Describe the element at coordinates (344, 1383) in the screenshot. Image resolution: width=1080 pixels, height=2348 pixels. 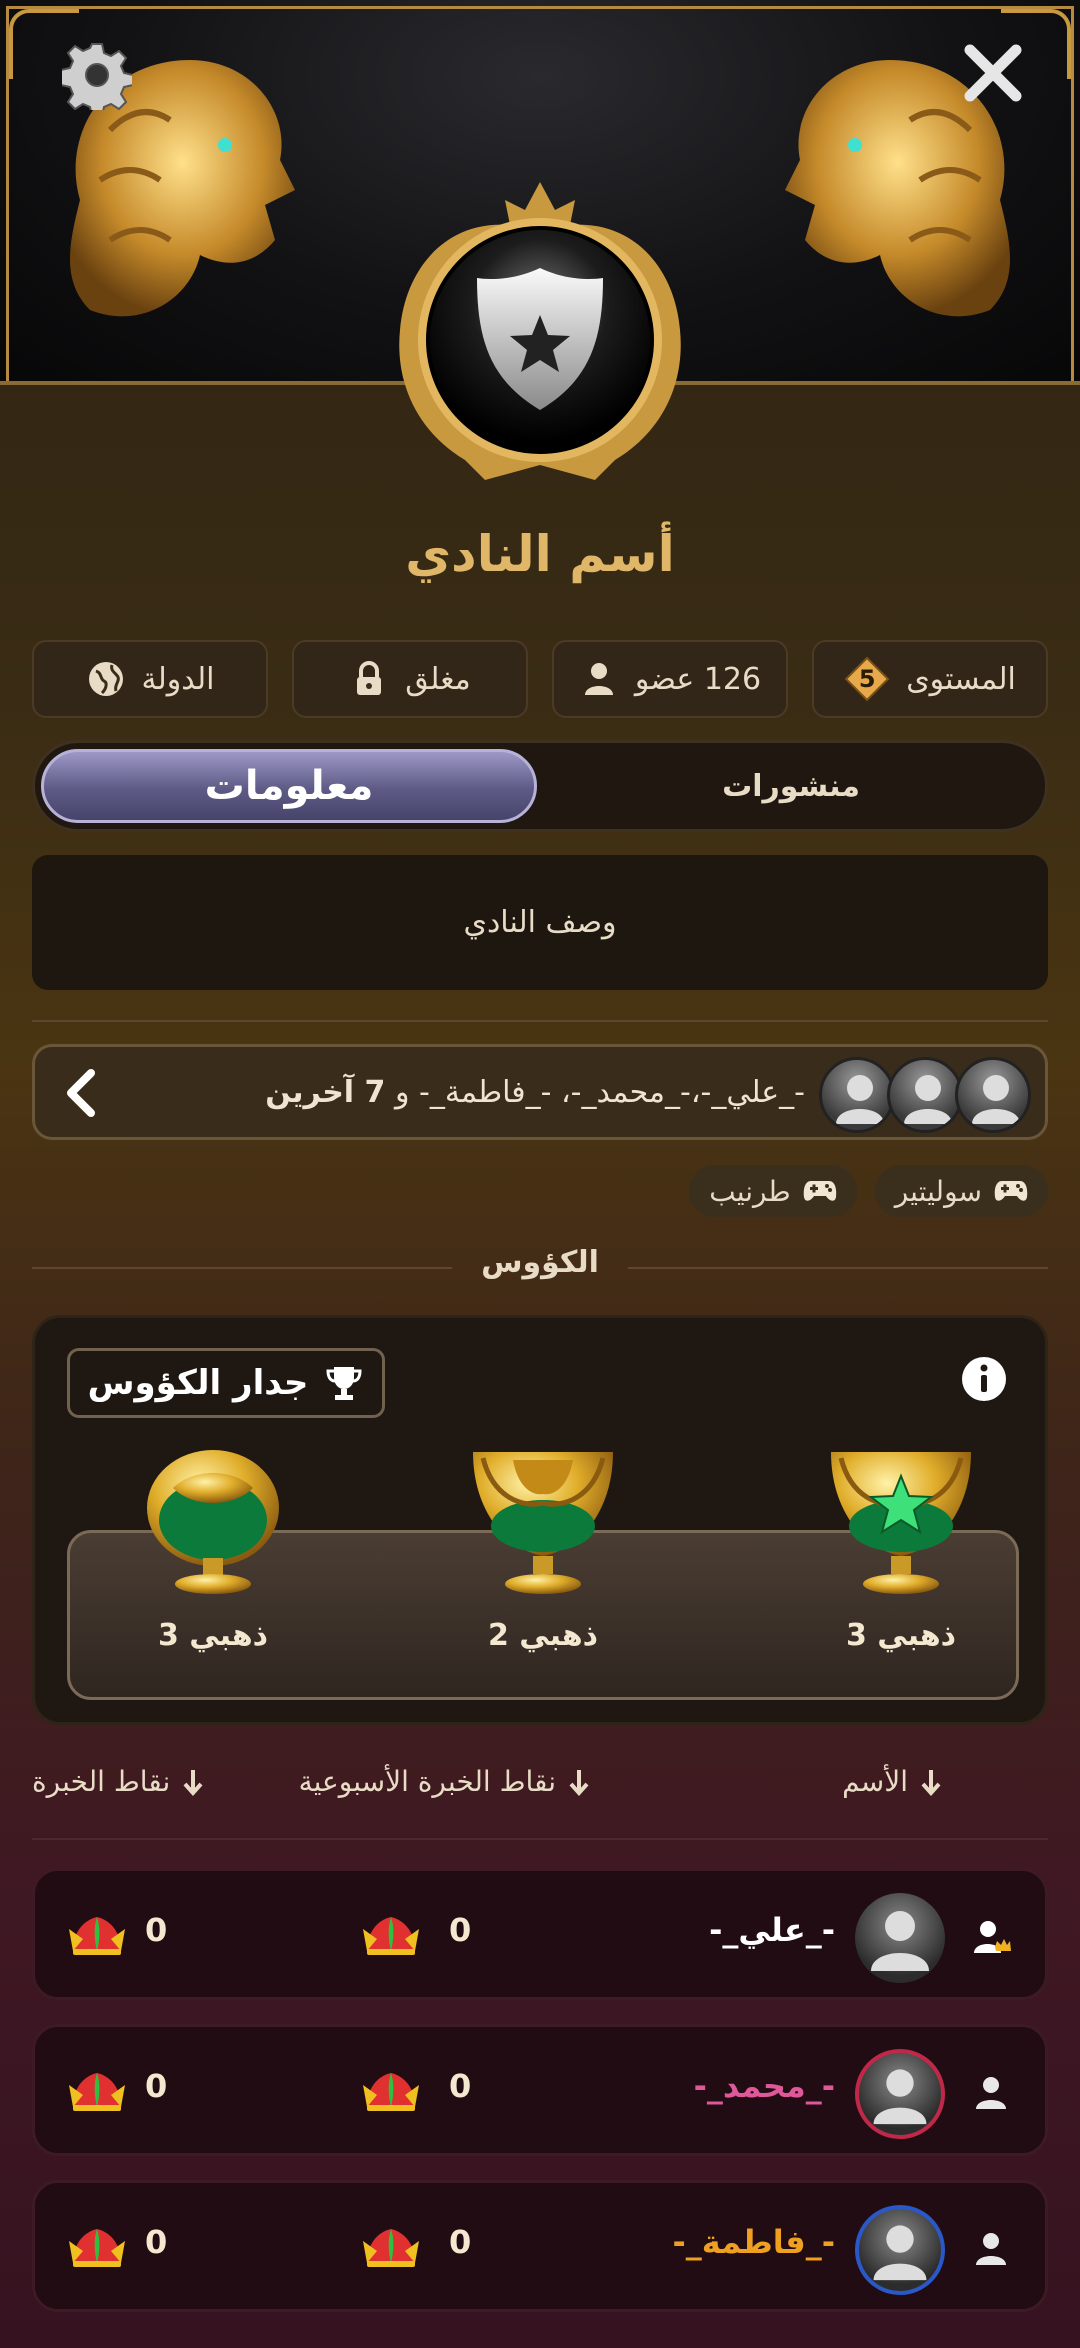
I see `trophy-icon` at that location.